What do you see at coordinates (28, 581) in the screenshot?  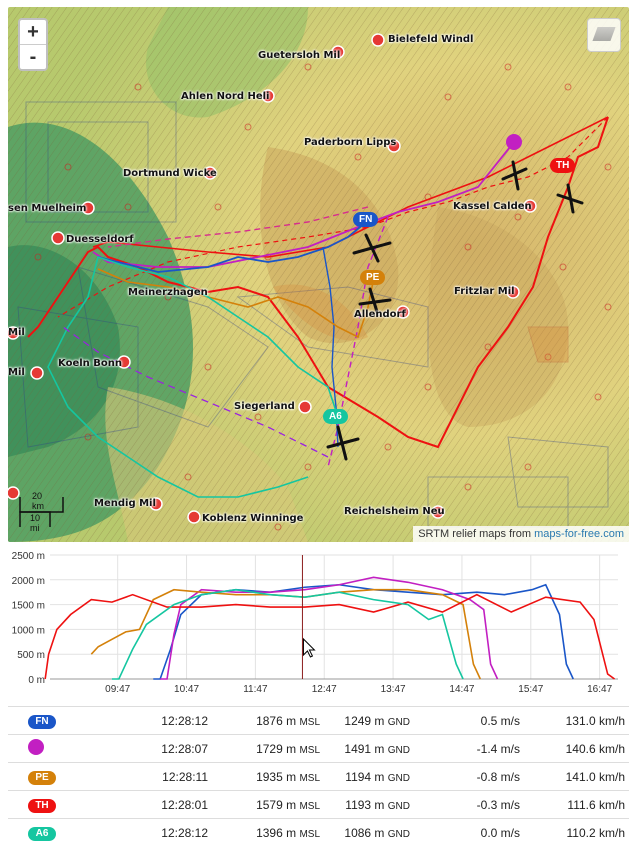 I see `y-tick-label: 2000 m` at bounding box center [28, 581].